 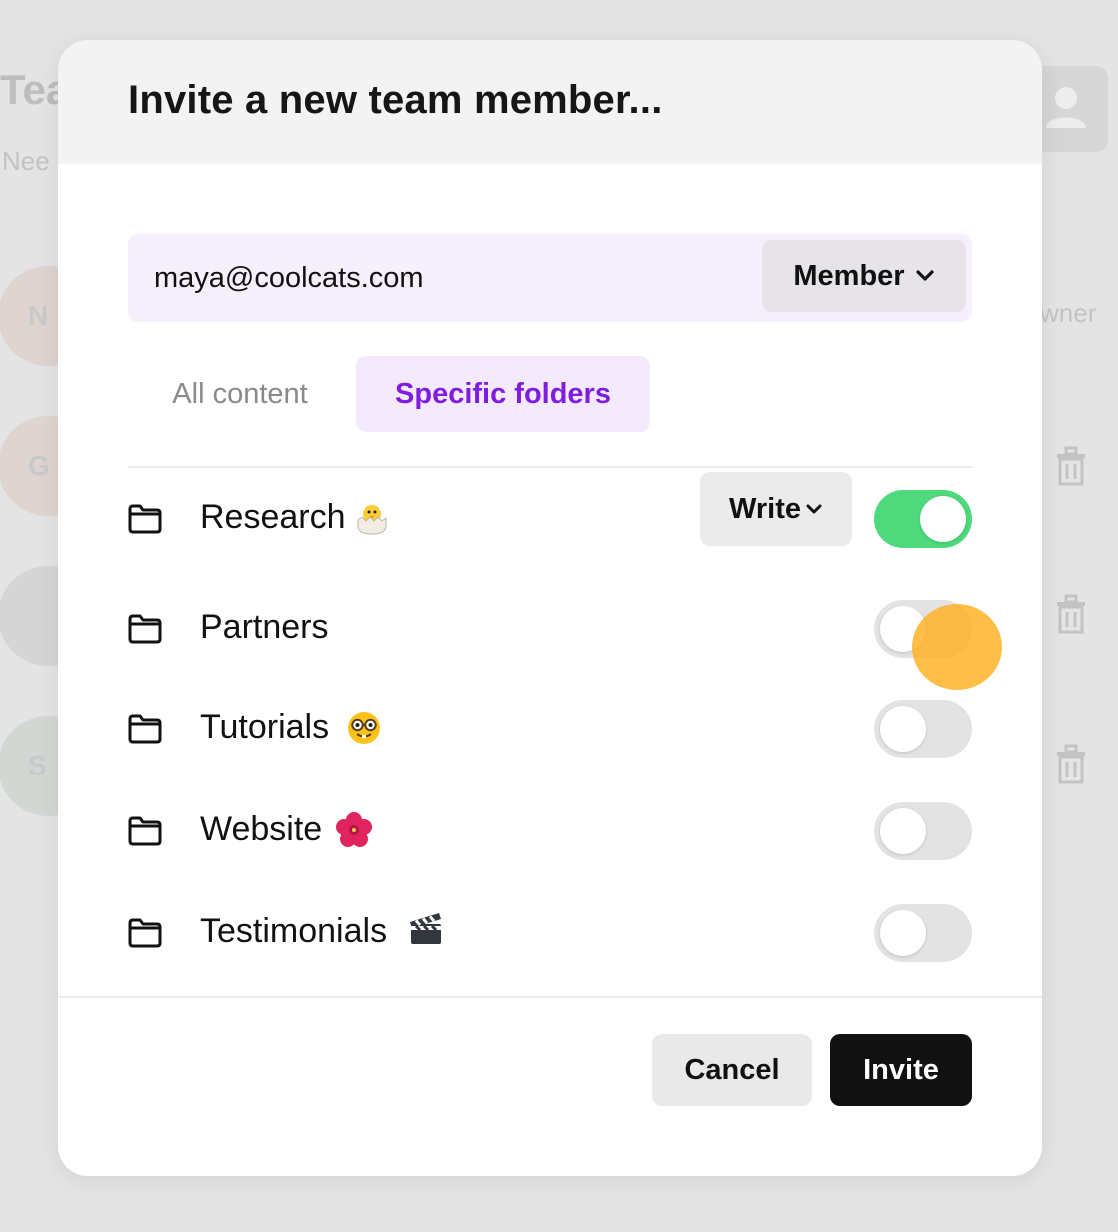 What do you see at coordinates (372, 520) in the screenshot?
I see `hatching-chick-icon` at bounding box center [372, 520].